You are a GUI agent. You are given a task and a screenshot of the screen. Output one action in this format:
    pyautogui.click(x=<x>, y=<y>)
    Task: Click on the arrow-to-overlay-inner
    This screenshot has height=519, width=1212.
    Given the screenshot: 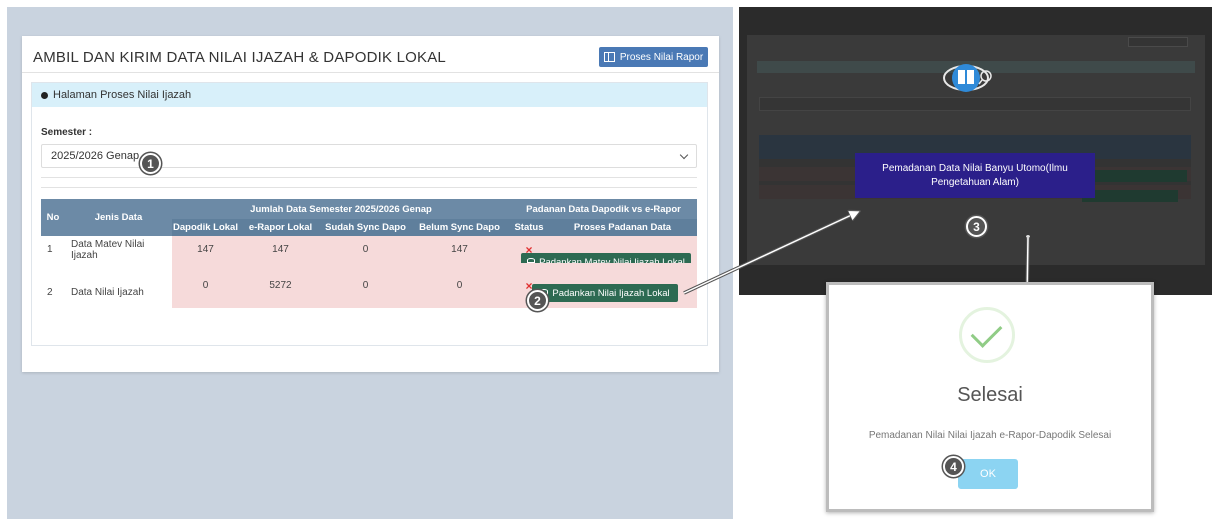 What is the action you would take?
    pyautogui.click(x=770, y=253)
    